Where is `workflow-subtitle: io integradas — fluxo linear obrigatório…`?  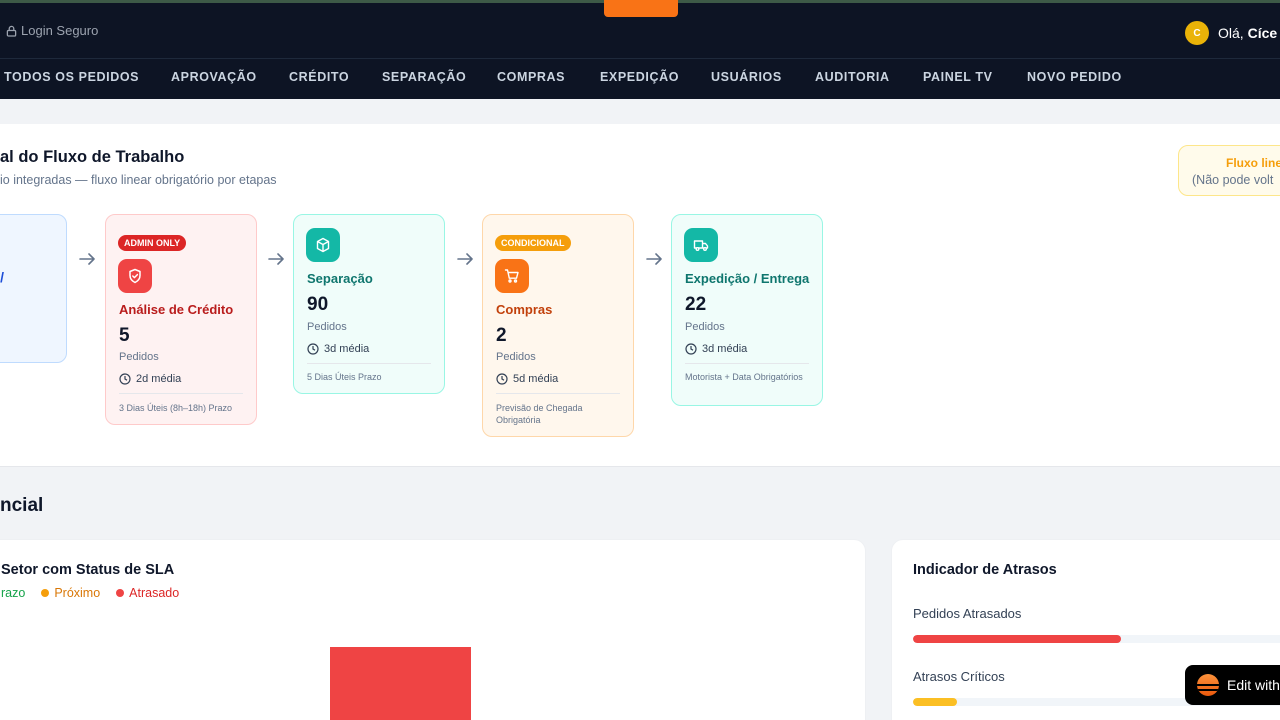
workflow-subtitle: io integradas — fluxo linear obrigatório… is located at coordinates (138, 180).